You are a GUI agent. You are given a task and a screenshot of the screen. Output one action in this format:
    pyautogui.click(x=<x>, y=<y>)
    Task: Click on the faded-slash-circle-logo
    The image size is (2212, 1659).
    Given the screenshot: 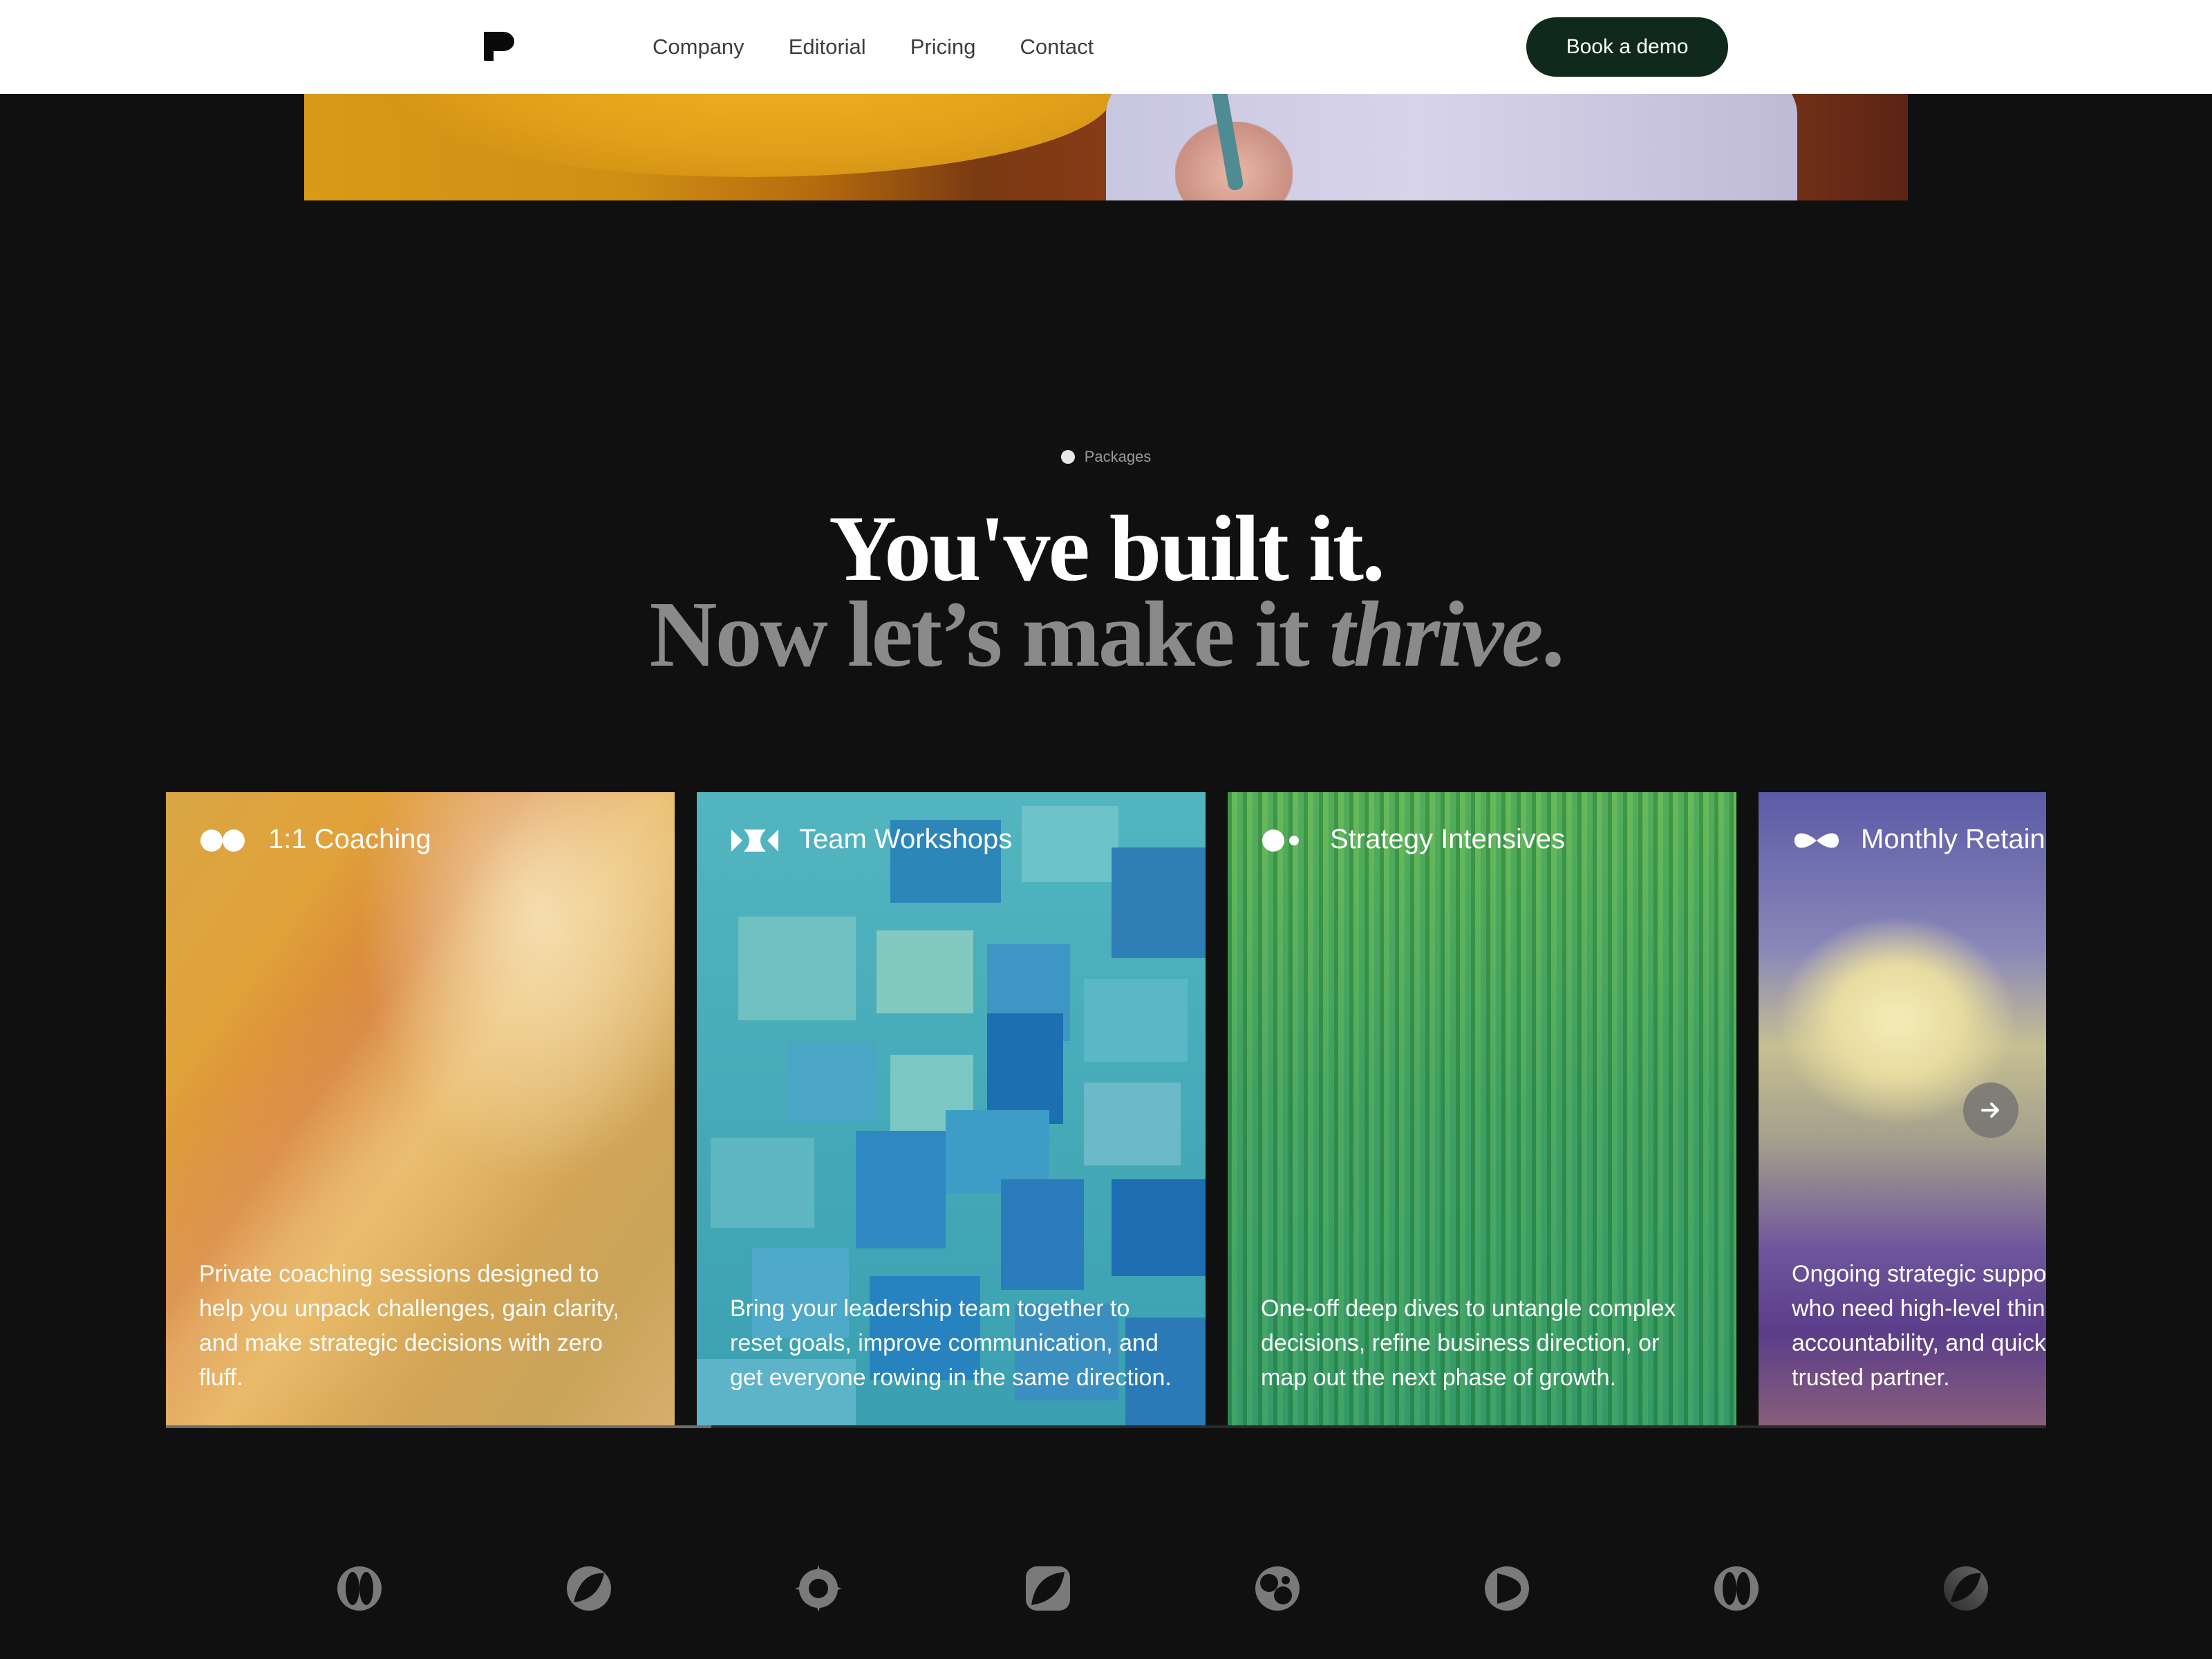 What is the action you would take?
    pyautogui.click(x=1966, y=1588)
    